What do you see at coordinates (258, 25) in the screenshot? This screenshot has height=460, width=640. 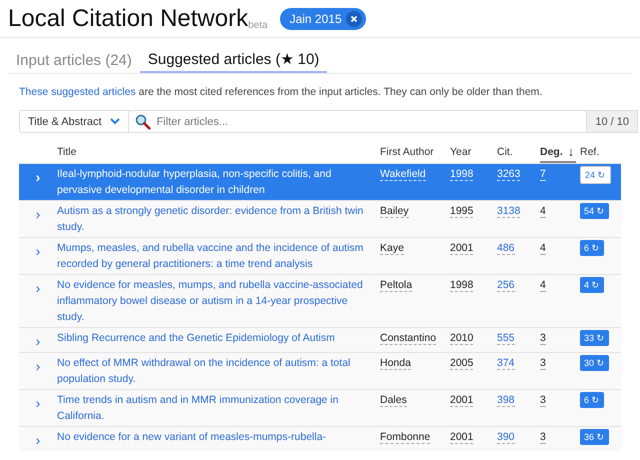 I see `beta-label: beta` at bounding box center [258, 25].